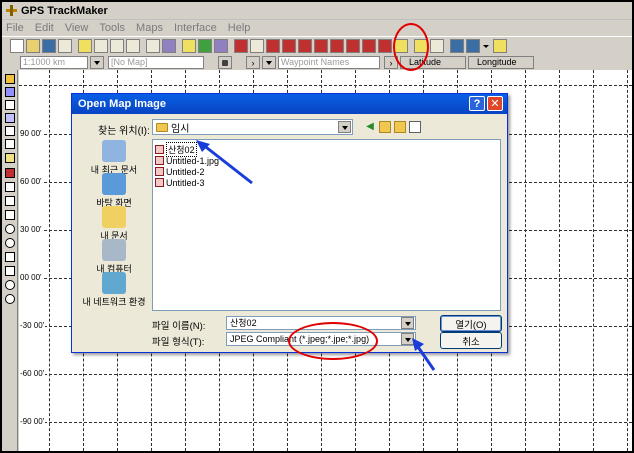  I want to click on flag-icon, so click(337, 46).